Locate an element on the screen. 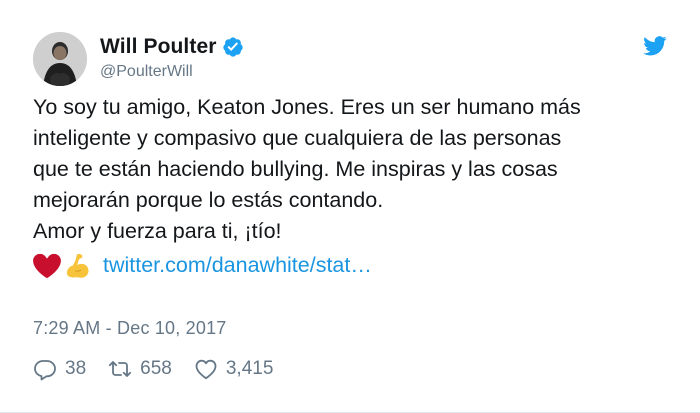  author-display-name: Will Poulter is located at coordinates (158, 47).